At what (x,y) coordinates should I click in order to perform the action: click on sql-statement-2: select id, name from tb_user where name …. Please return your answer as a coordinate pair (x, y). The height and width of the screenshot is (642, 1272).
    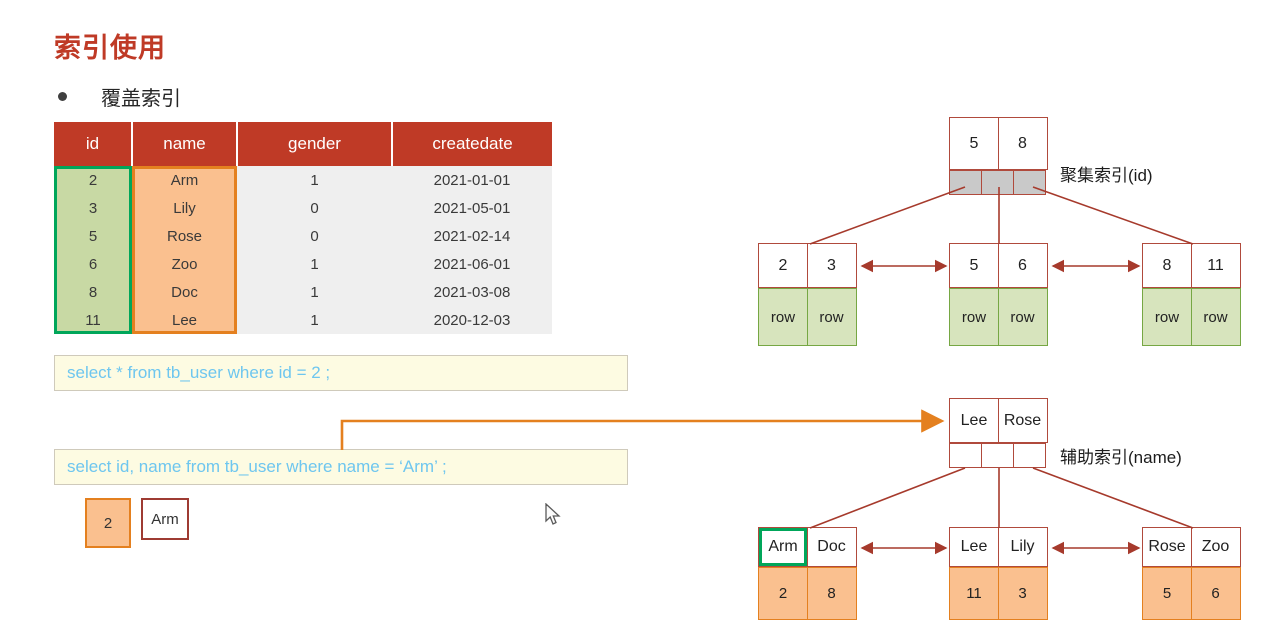
    Looking at the image, I should click on (341, 467).